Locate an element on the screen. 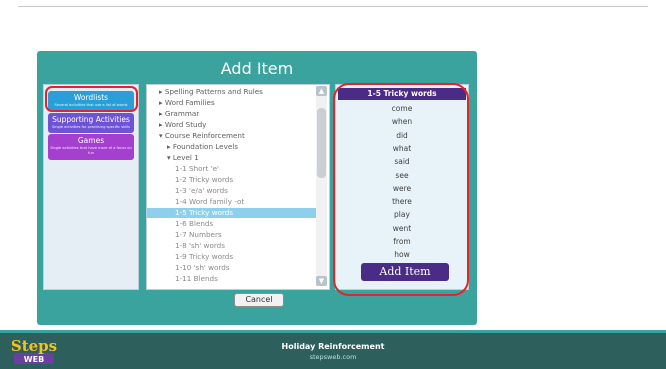 This screenshot has height=369, width=666. tree-scroll-thumb is located at coordinates (321, 143).